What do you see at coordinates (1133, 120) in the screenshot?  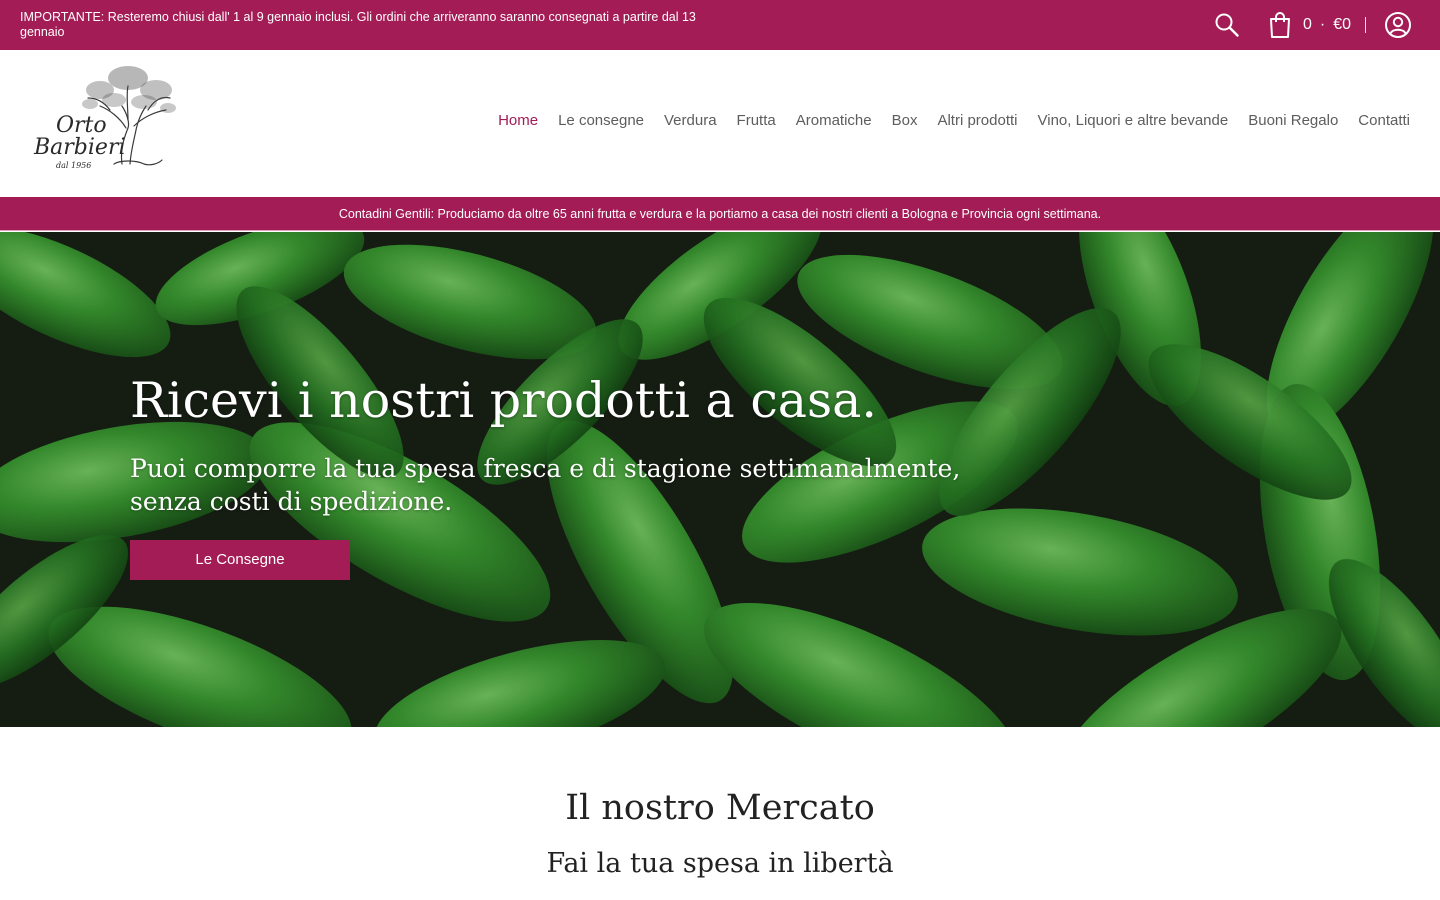 I see `nav-item-vino-liquori: Vino, Liquori e altre bevande` at bounding box center [1133, 120].